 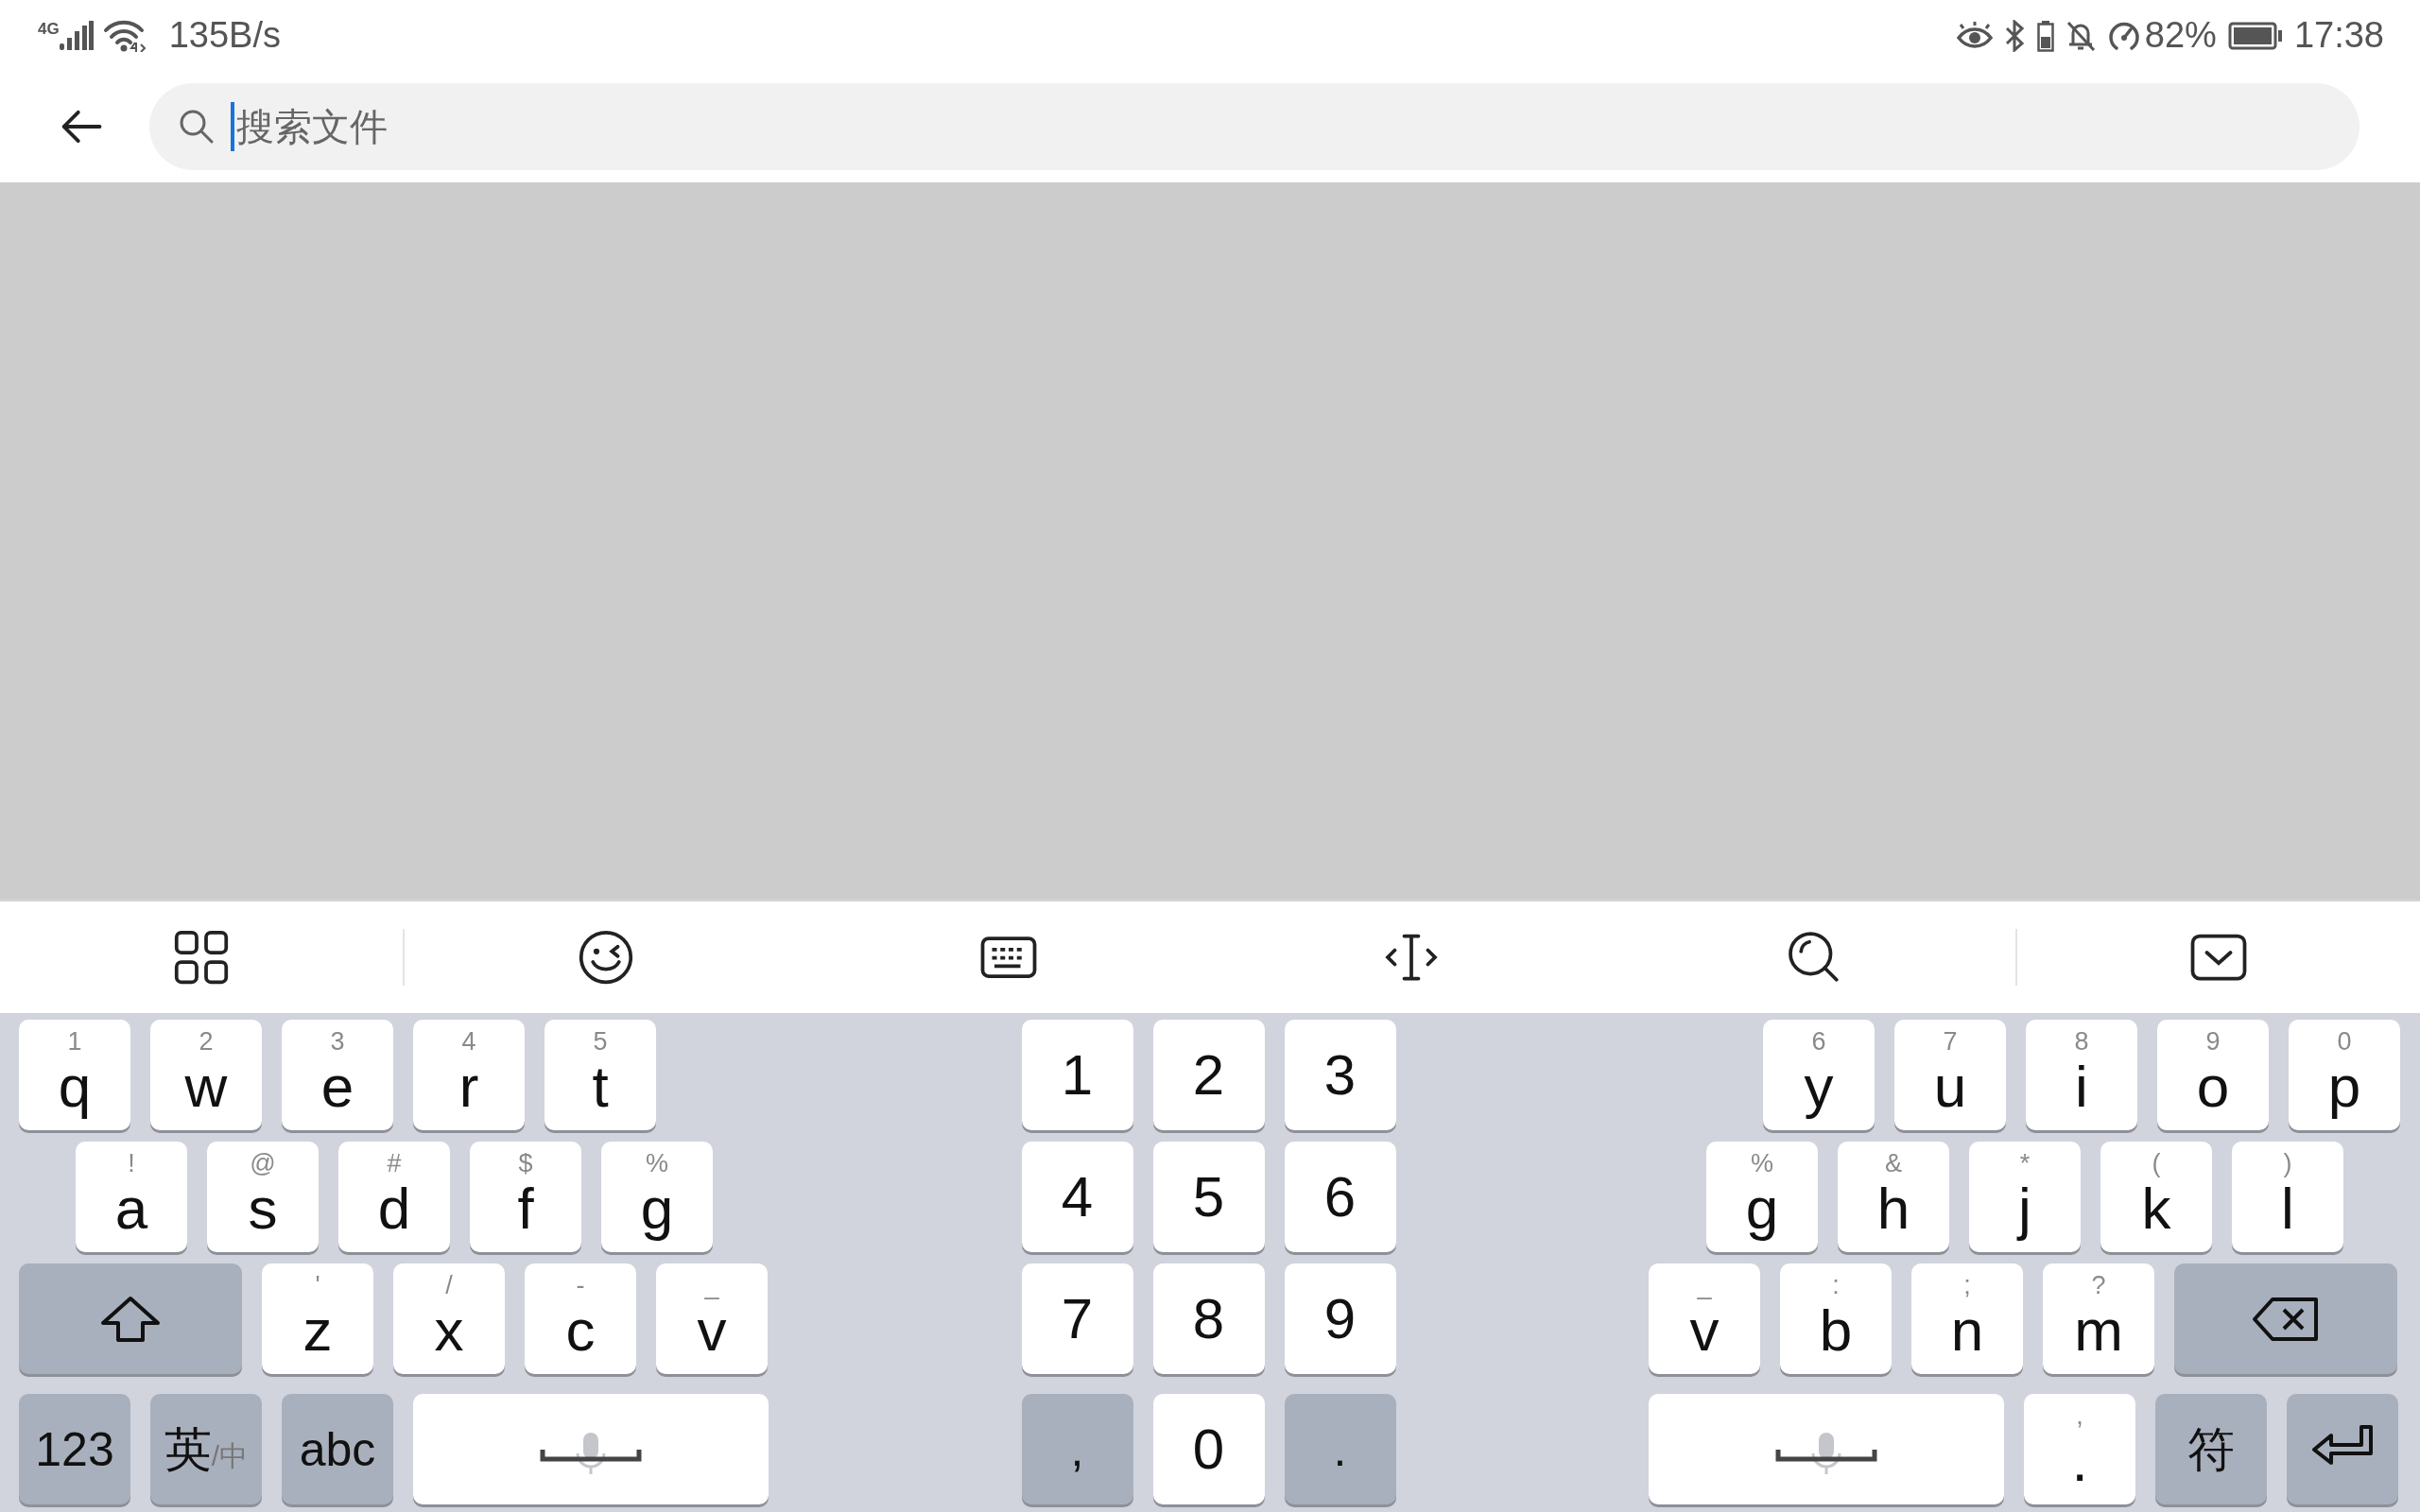 I want to click on apps-grid-icon, so click(x=201, y=957).